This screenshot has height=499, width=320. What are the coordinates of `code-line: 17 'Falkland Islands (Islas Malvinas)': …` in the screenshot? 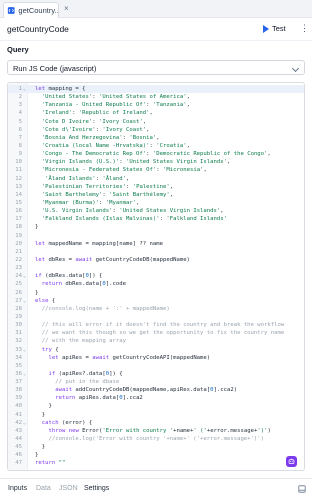 It's located at (156, 219).